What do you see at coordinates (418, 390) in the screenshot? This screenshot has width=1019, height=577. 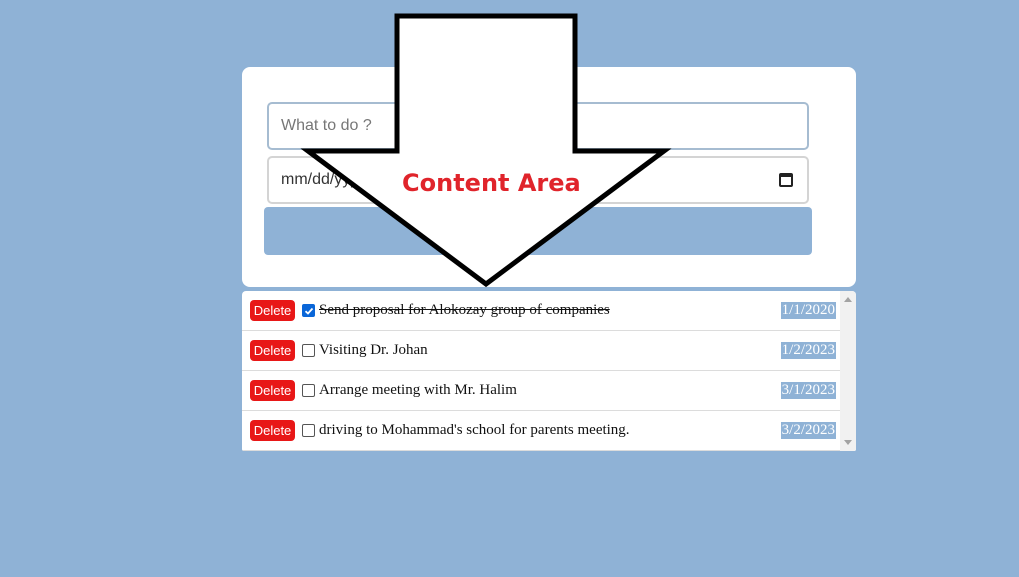 I see `task-text: Arrange meeting with Mr. Halim` at bounding box center [418, 390].